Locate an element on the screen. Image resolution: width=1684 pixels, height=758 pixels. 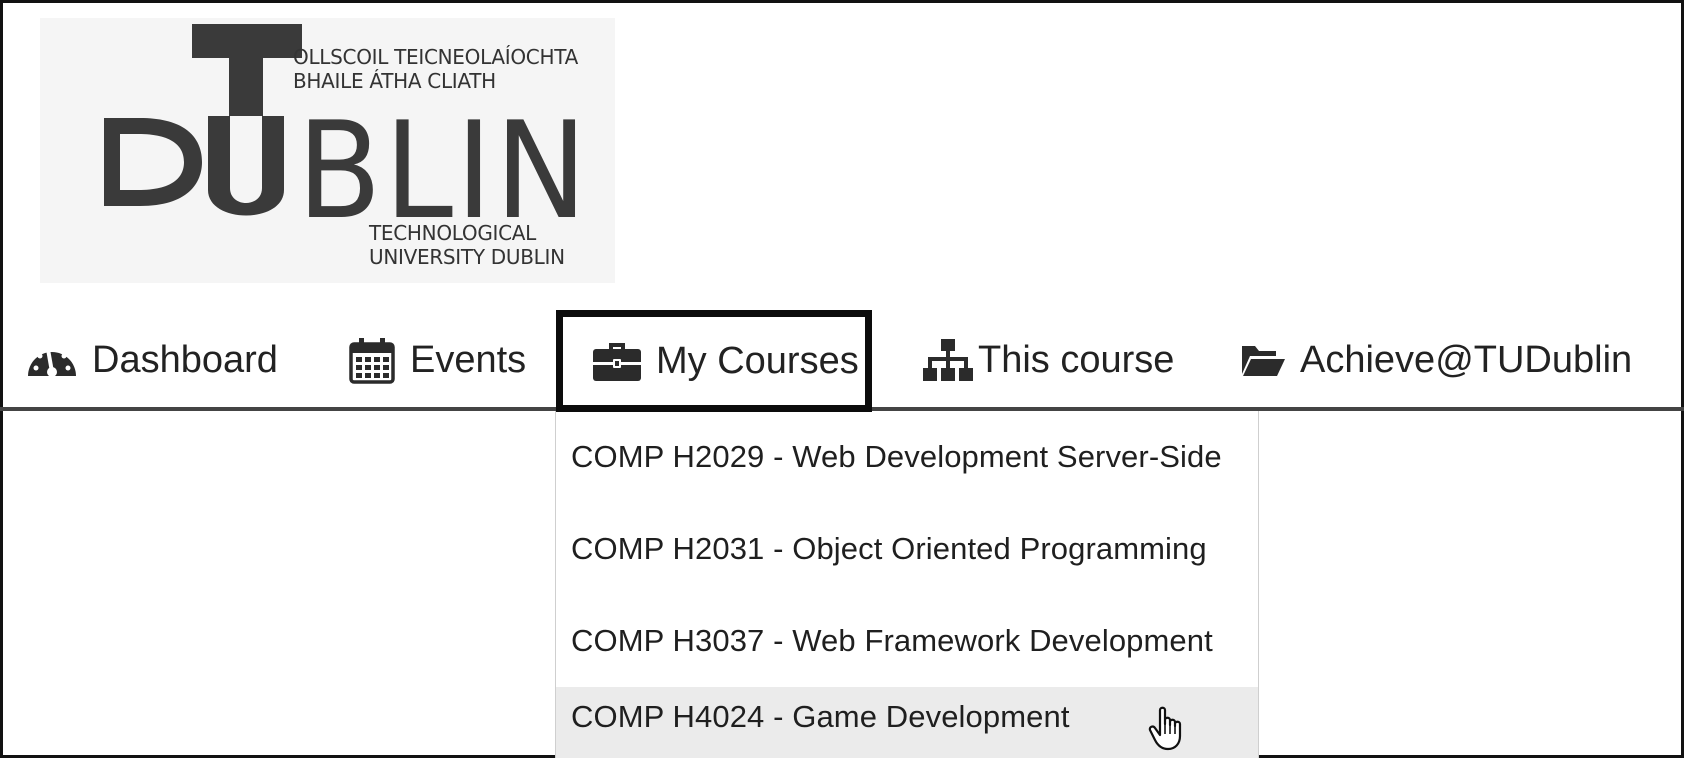
nav-label-this-course: This course is located at coordinates (1076, 359).